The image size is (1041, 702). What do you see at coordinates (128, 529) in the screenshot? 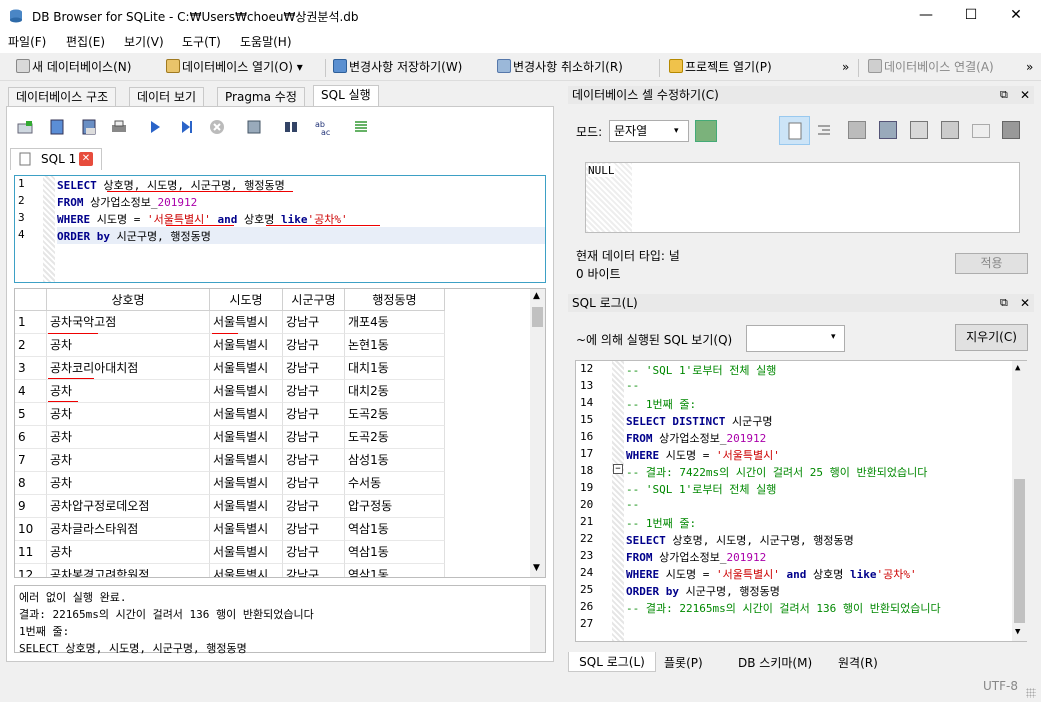
I see `table-cell: 공차글라스타워점` at bounding box center [128, 529].